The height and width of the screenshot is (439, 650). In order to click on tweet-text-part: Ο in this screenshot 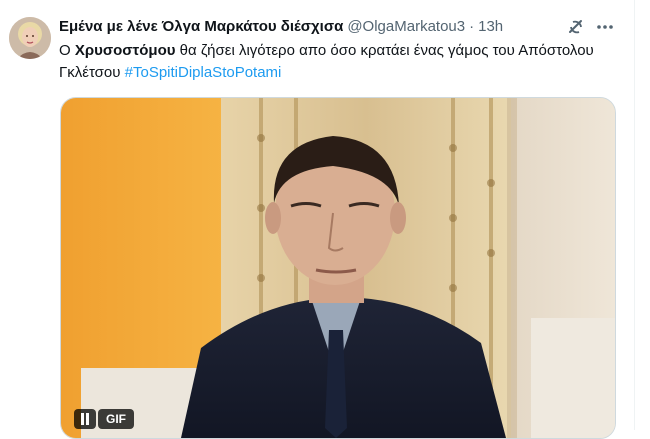, I will do `click(67, 50)`.